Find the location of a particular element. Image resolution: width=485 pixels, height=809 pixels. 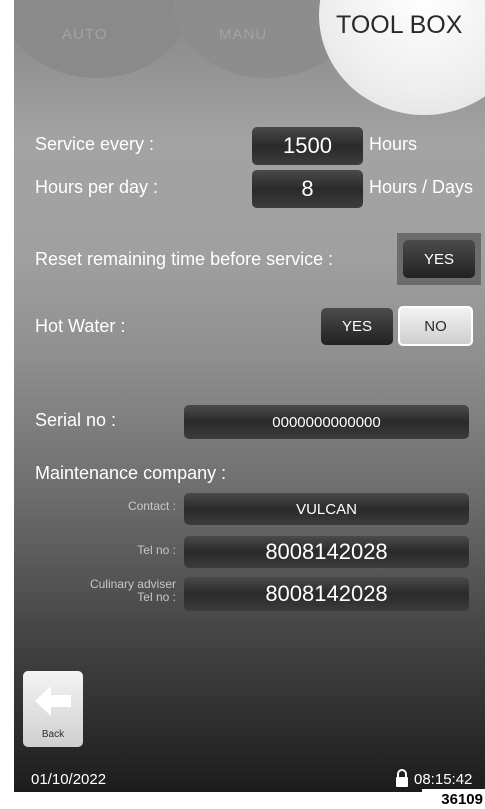

service-every-field: 1500 is located at coordinates (307, 146).